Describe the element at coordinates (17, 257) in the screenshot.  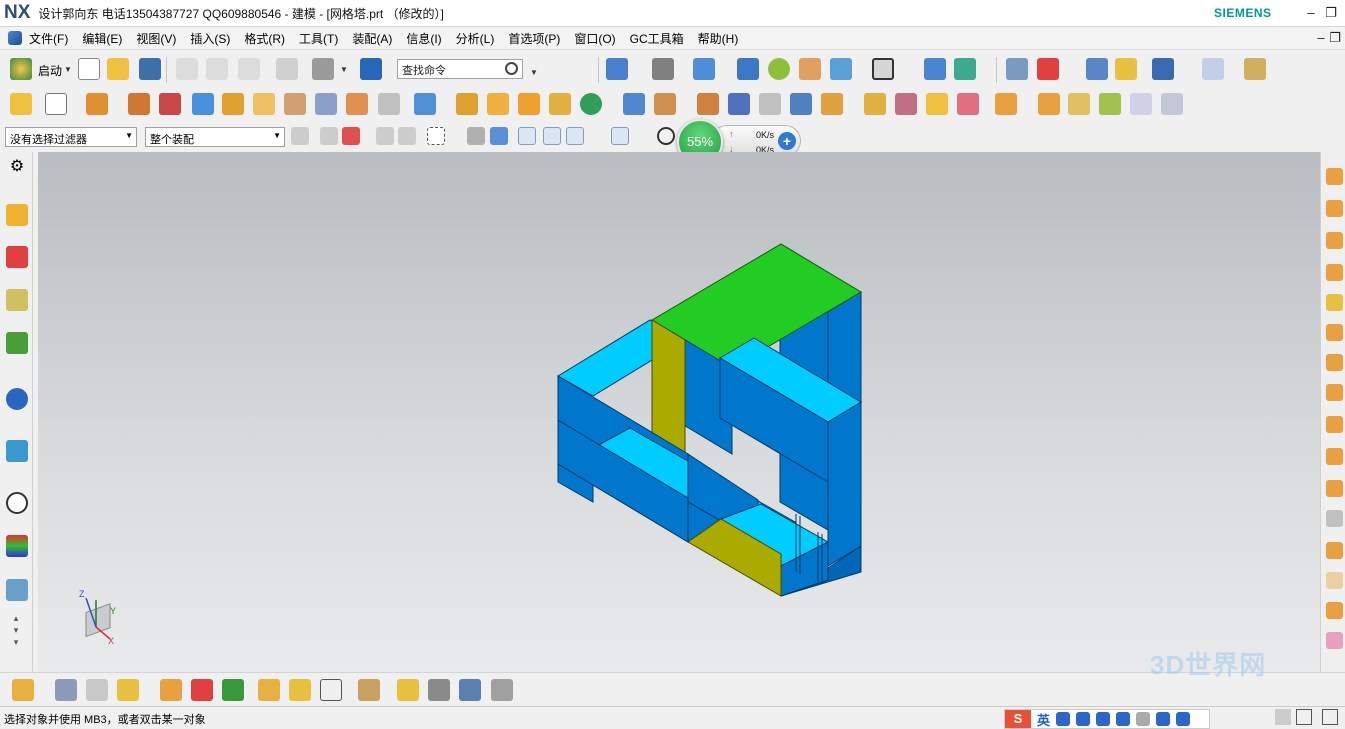
I see `constraint-navigator-icon` at that location.